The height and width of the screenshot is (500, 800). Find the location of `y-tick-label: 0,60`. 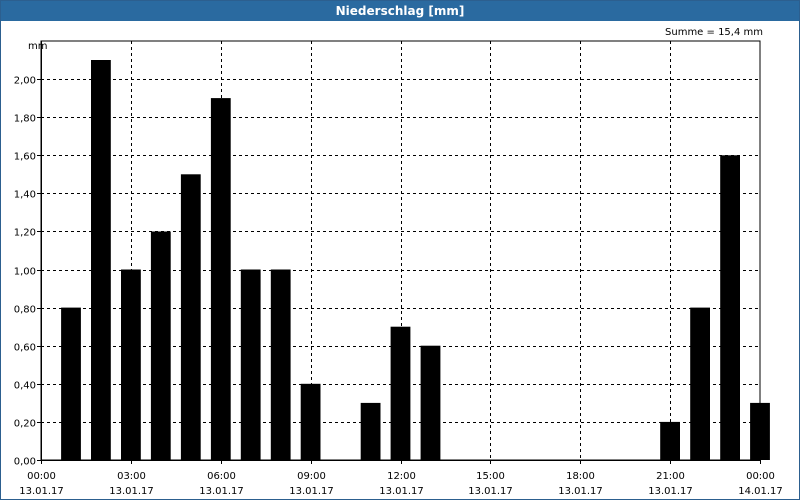

y-tick-label: 0,60 is located at coordinates (25, 348).